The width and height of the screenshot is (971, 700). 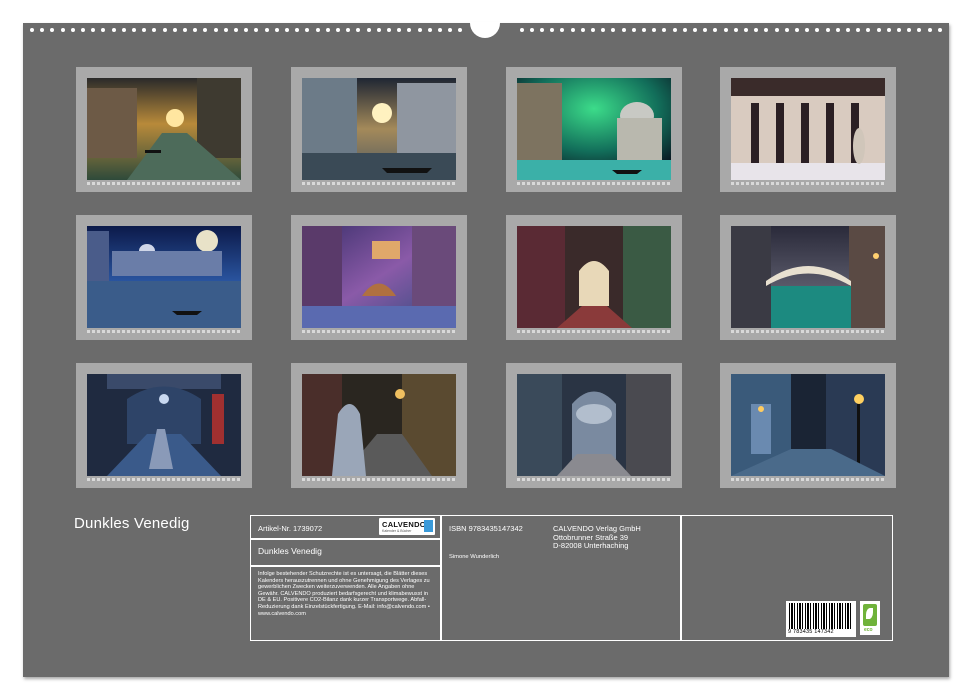 I want to click on eco-label: eco, so click(x=868, y=630).